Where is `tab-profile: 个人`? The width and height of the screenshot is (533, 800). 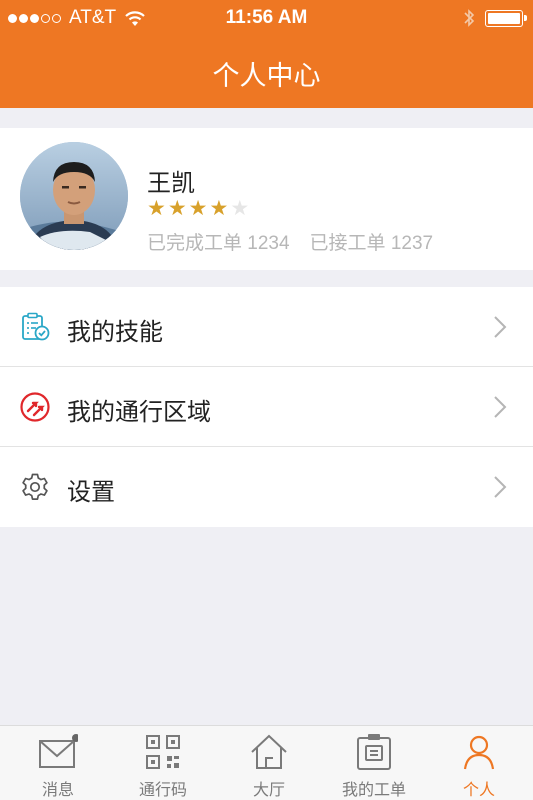 tab-profile: 个人 is located at coordinates (479, 763).